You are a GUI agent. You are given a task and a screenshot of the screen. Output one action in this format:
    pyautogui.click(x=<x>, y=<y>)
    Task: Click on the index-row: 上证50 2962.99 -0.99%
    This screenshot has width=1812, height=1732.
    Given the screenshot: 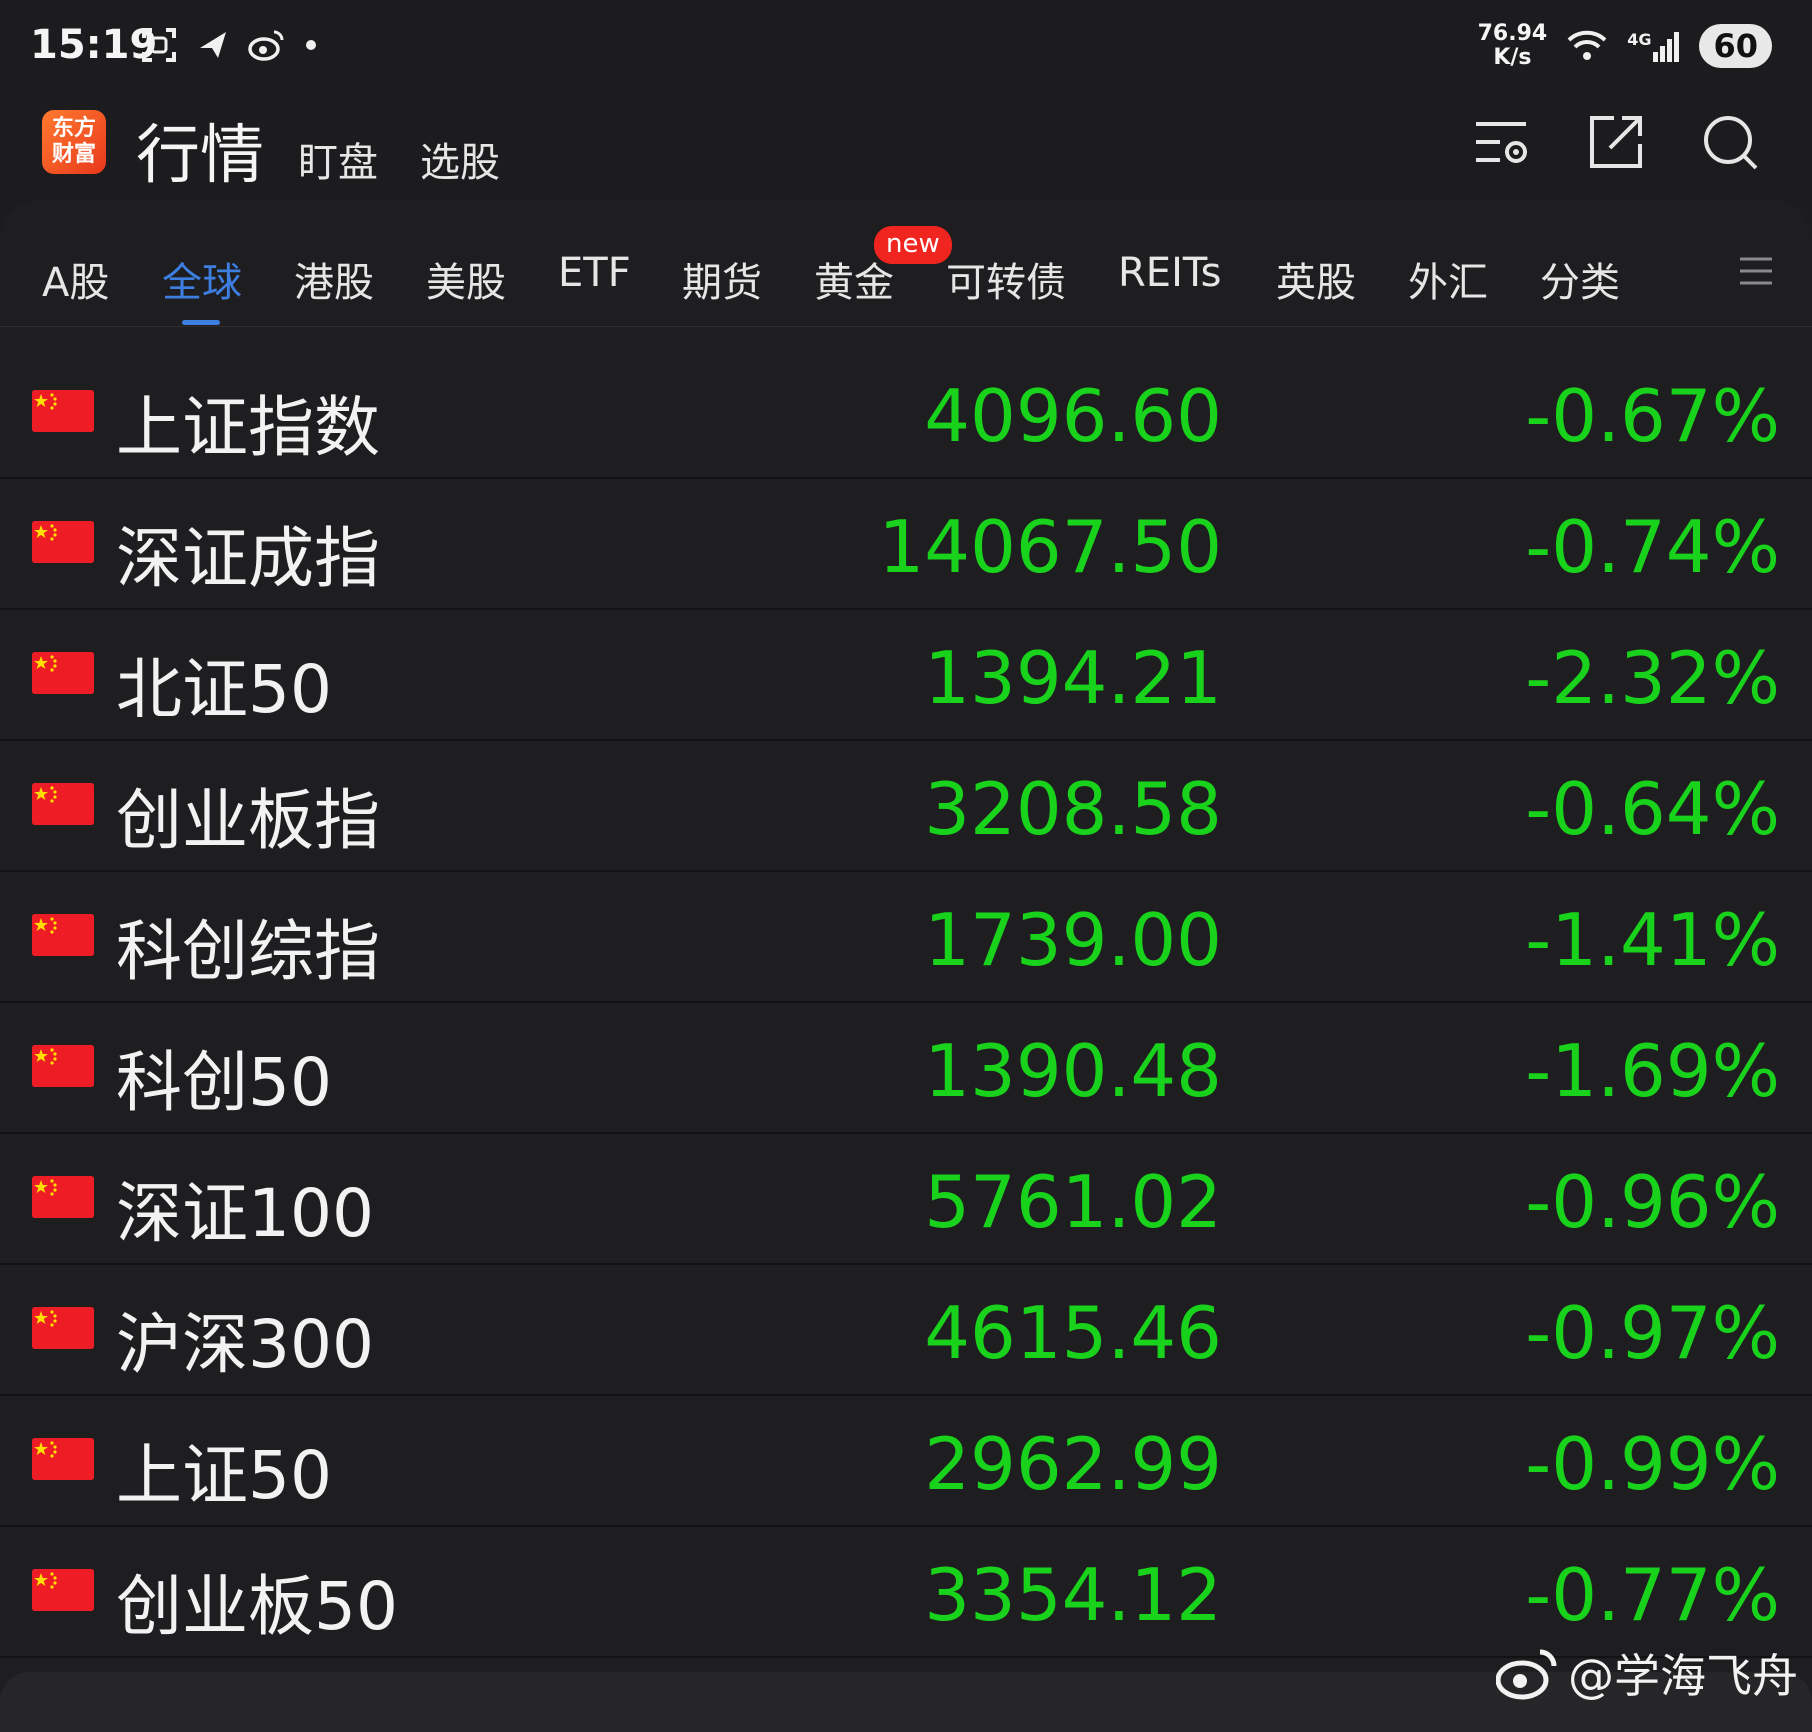 What is the action you would take?
    pyautogui.click(x=906, y=1460)
    